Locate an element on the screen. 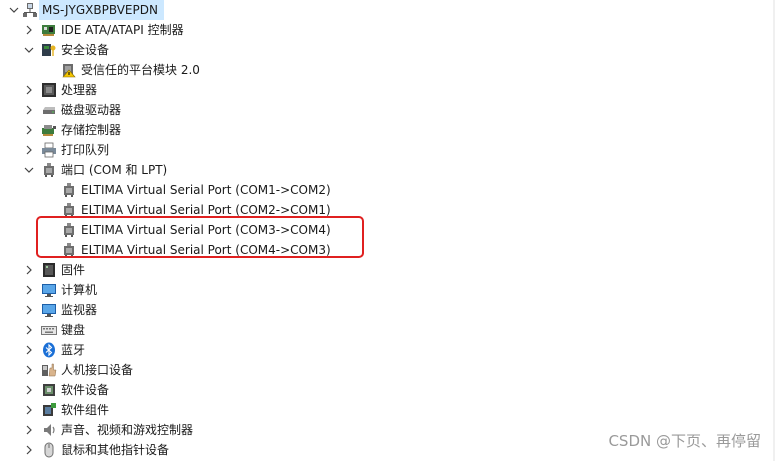 Image resolution: width=775 pixels, height=461 pixels. tree-item-label: 固件 is located at coordinates (73, 270).